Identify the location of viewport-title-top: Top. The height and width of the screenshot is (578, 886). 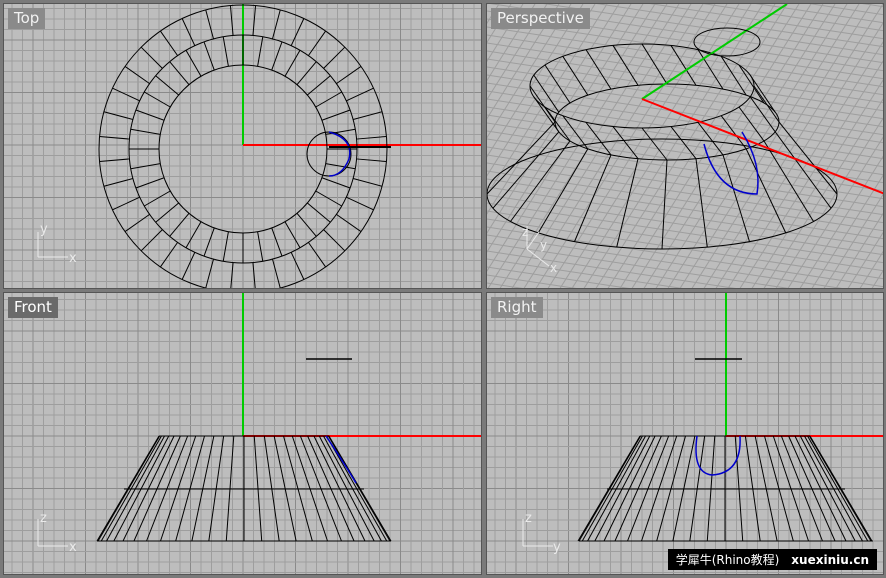
(27, 18).